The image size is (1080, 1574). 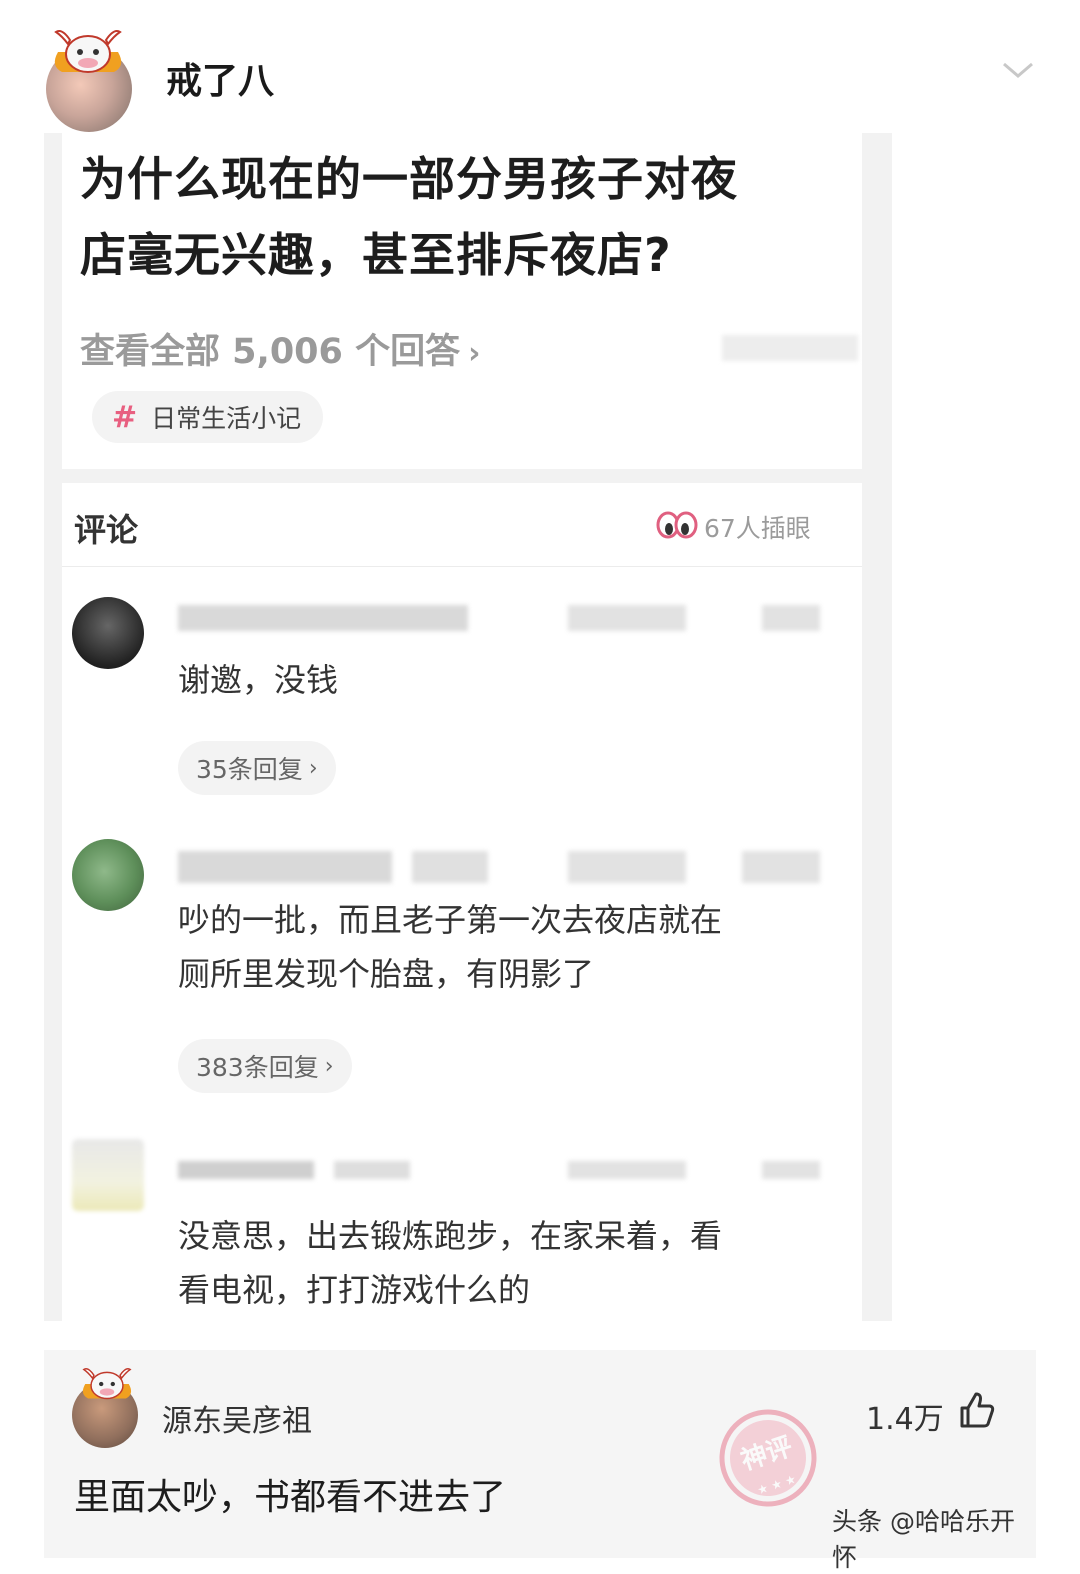 I want to click on comment-item: 吵的一批，而且老子第一次去夜店就在 厕所里发现个胎盘，有阴影了 383条回复 ›, so click(x=462, y=974).